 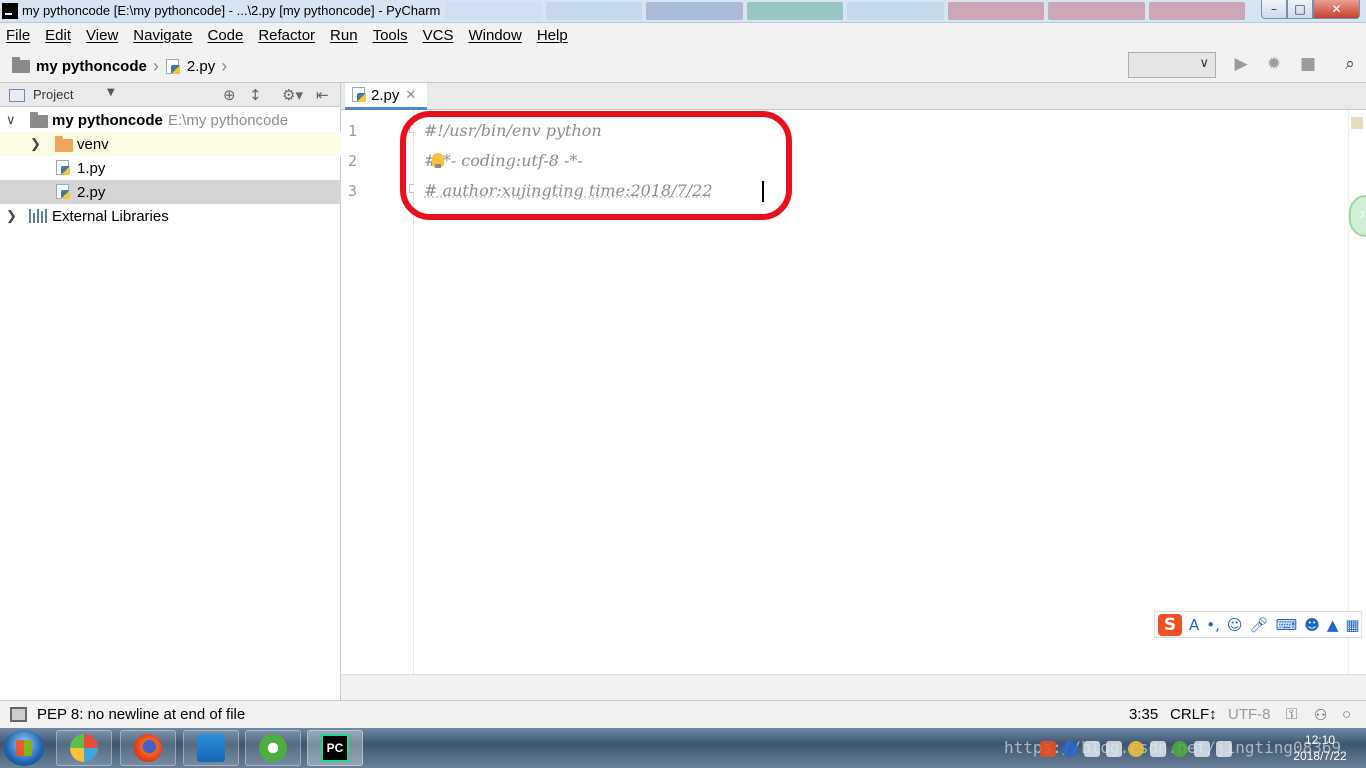 What do you see at coordinates (1070, 749) in the screenshot?
I see `help-tray-icon` at bounding box center [1070, 749].